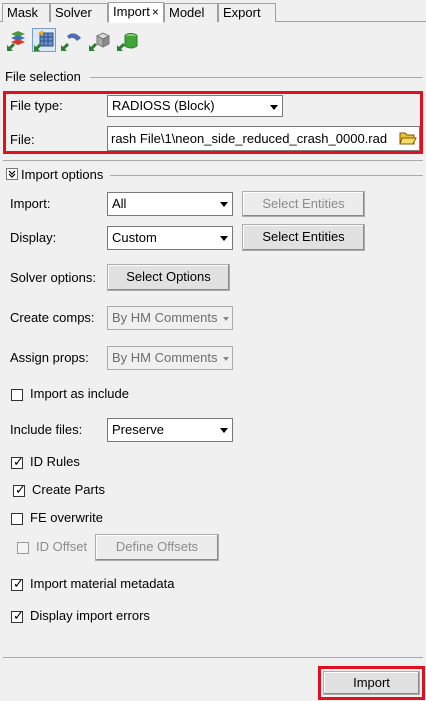  I want to click on create-comps-value: By HM Comments, so click(165, 317).